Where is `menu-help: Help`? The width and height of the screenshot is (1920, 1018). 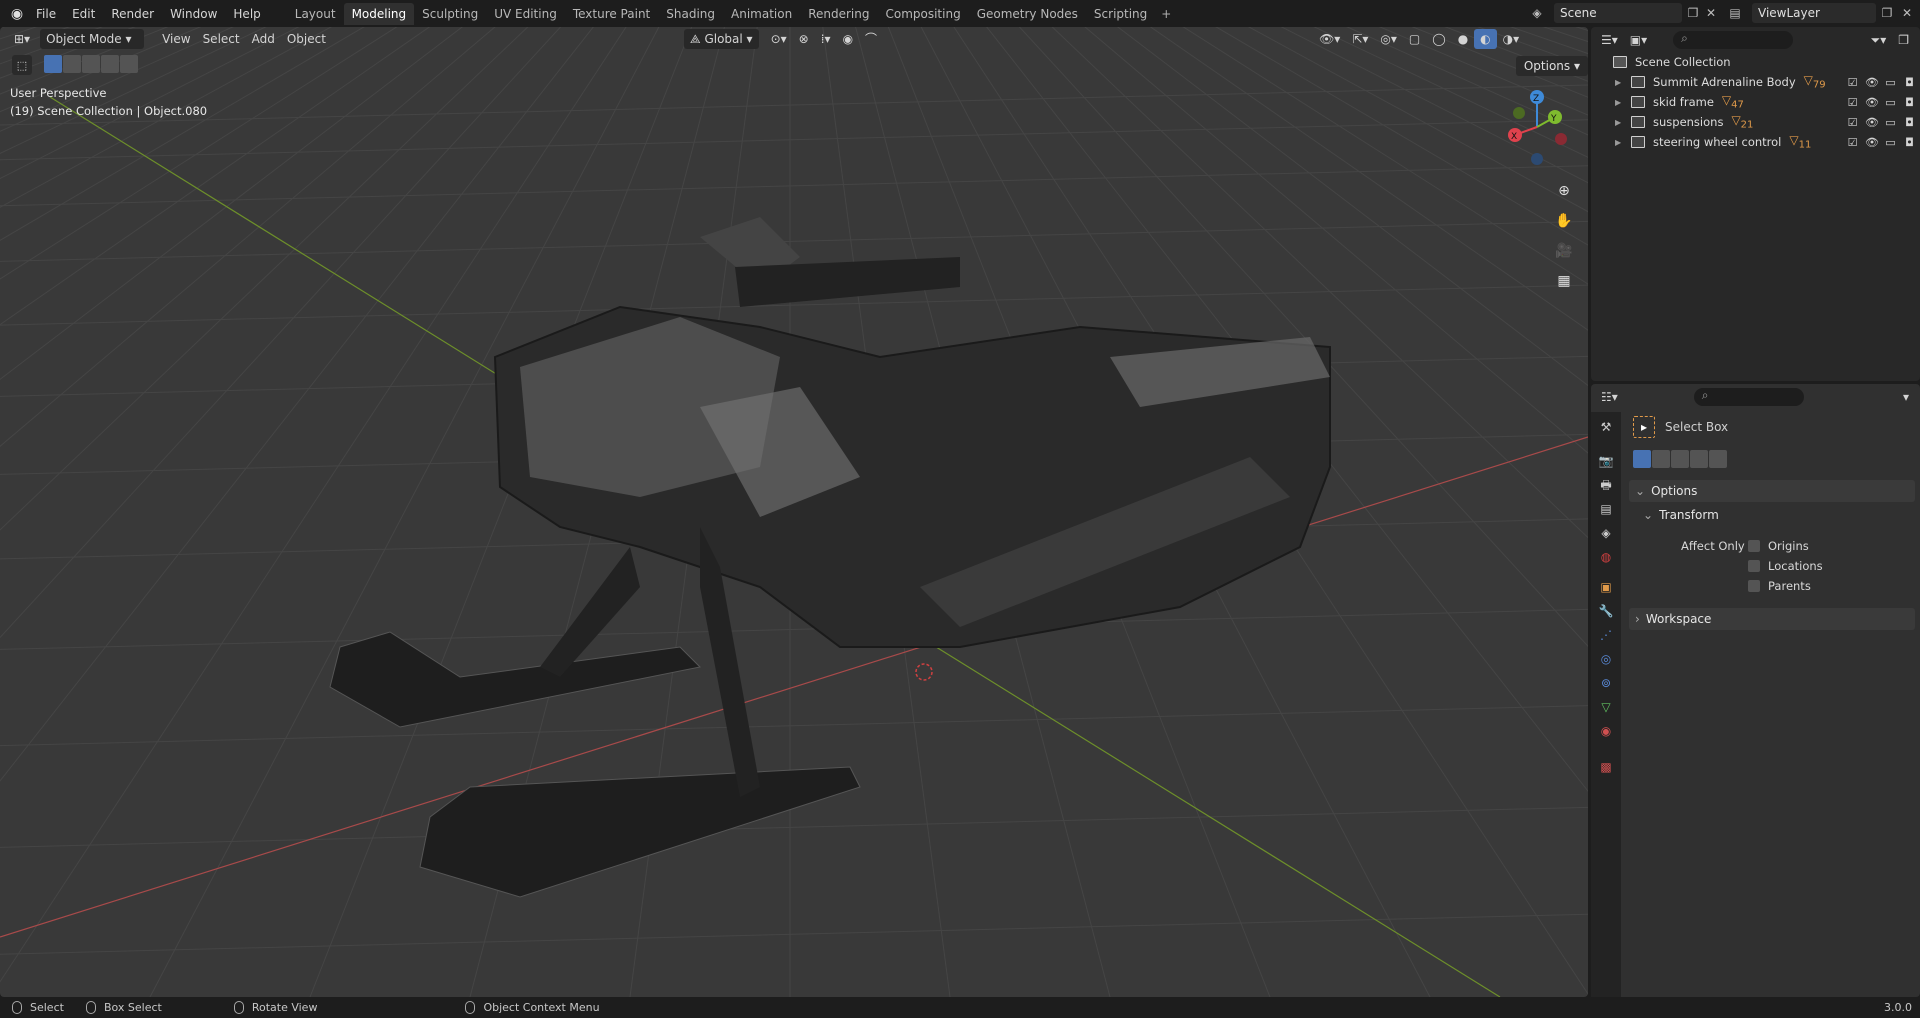 menu-help: Help is located at coordinates (246, 14).